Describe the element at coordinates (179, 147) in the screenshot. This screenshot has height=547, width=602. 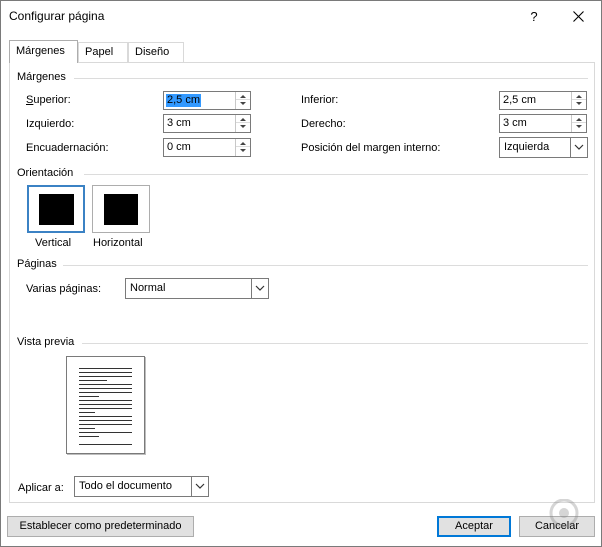
I see `encuadernacion-value: 0 cm` at that location.